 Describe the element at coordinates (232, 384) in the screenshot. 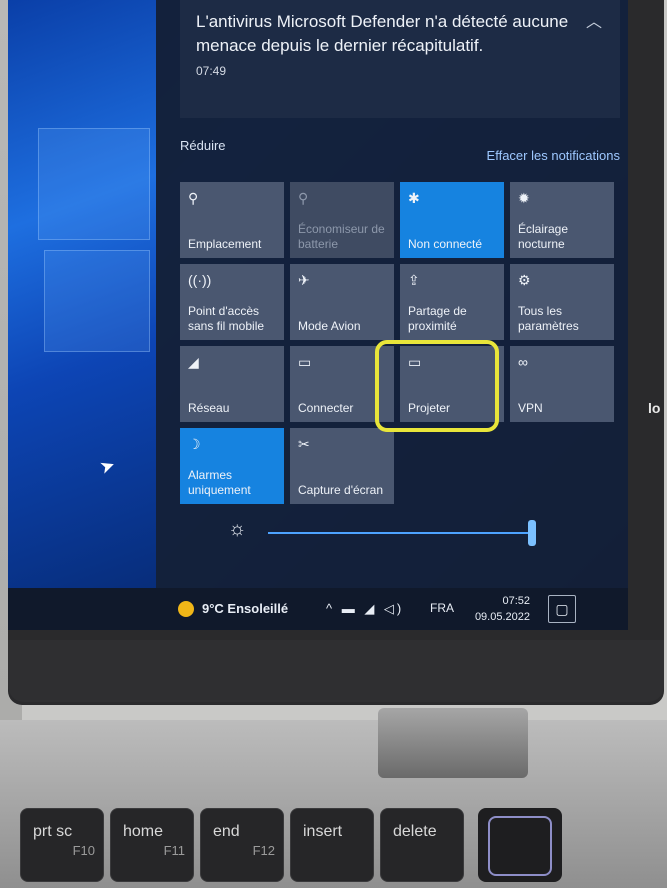

I see `tile-network: ◢ Réseau` at that location.